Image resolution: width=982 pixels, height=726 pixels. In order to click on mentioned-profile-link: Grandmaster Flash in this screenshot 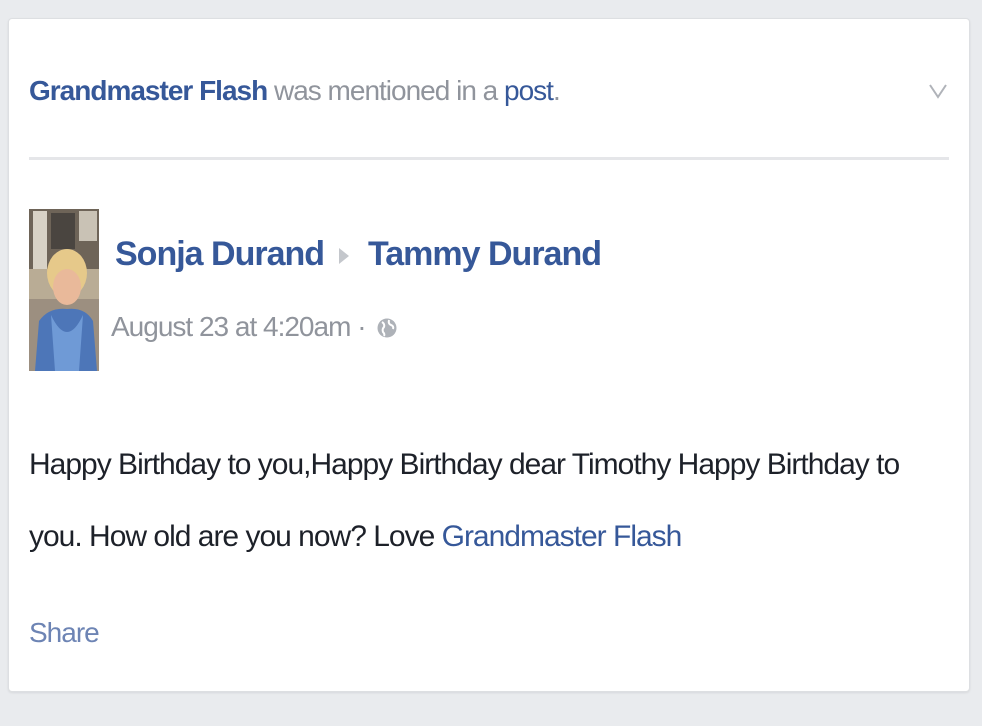, I will do `click(148, 90)`.